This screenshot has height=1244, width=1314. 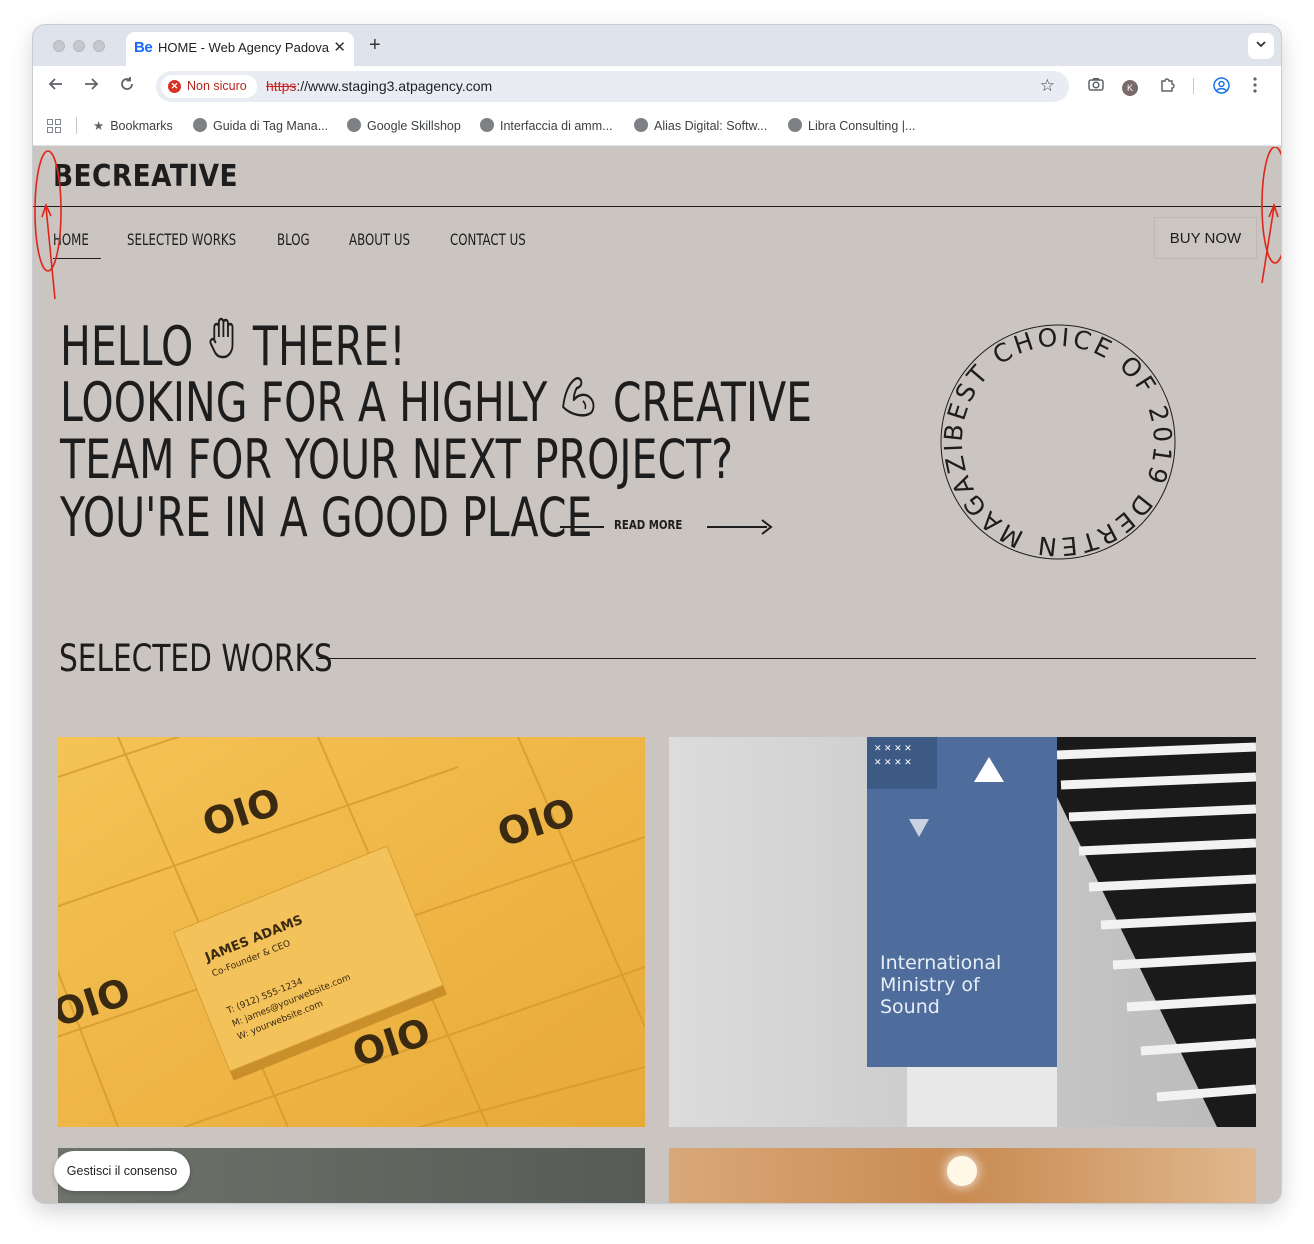 What do you see at coordinates (394, 86) in the screenshot?
I see `url-host: ://www.staging3.atpagency.com` at bounding box center [394, 86].